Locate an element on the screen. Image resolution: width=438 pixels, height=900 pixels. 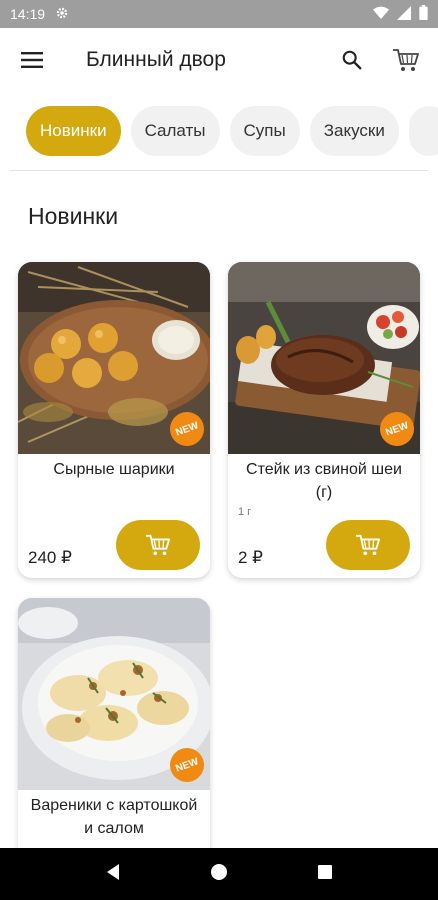
settings-icon is located at coordinates (62, 14).